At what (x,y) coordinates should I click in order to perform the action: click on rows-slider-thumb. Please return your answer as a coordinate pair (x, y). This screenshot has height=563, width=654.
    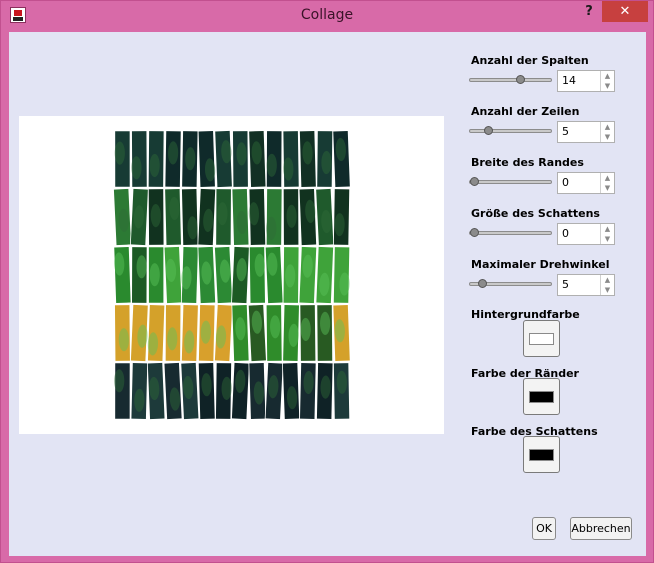
    Looking at the image, I should click on (489, 130).